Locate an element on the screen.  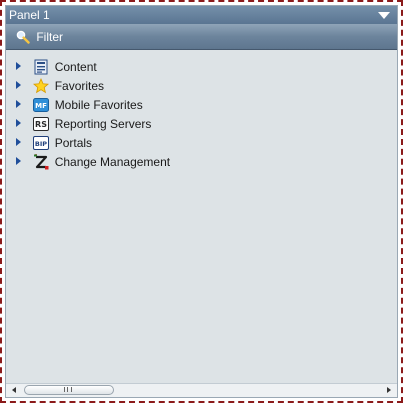
grip-icon is located at coordinates (68, 389).